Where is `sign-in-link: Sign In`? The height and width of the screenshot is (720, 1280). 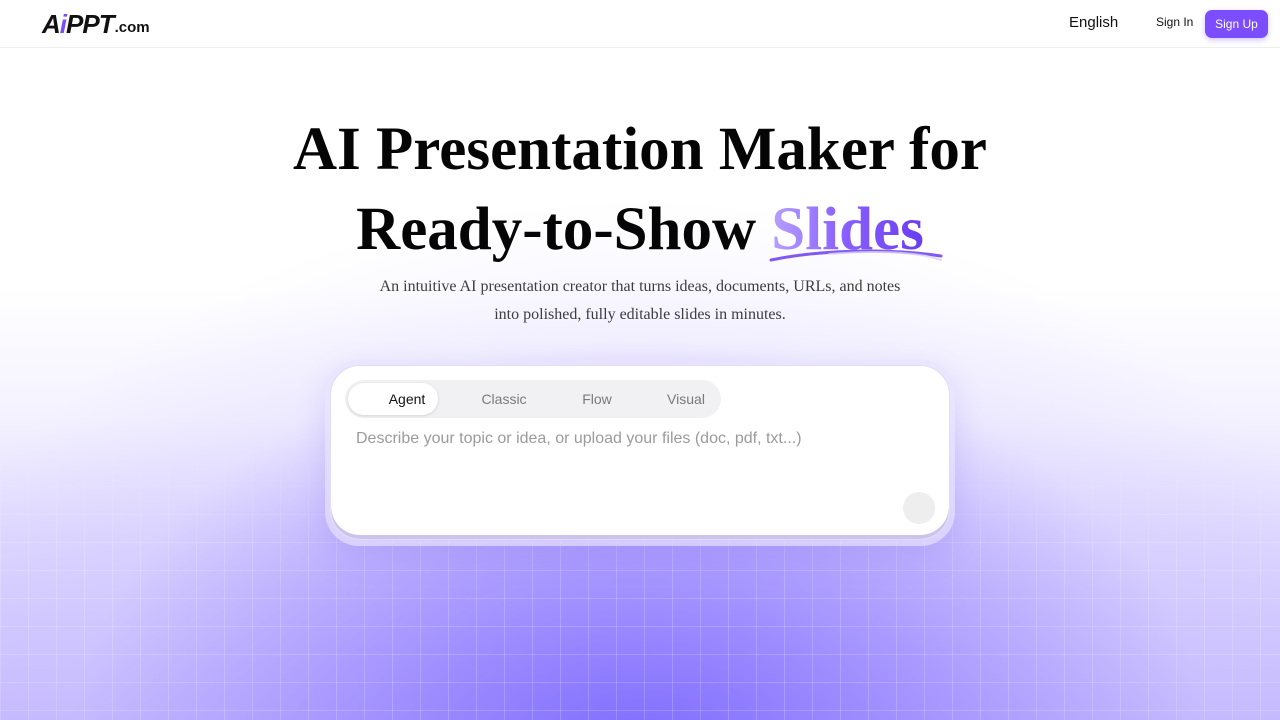 sign-in-link: Sign In is located at coordinates (1174, 22).